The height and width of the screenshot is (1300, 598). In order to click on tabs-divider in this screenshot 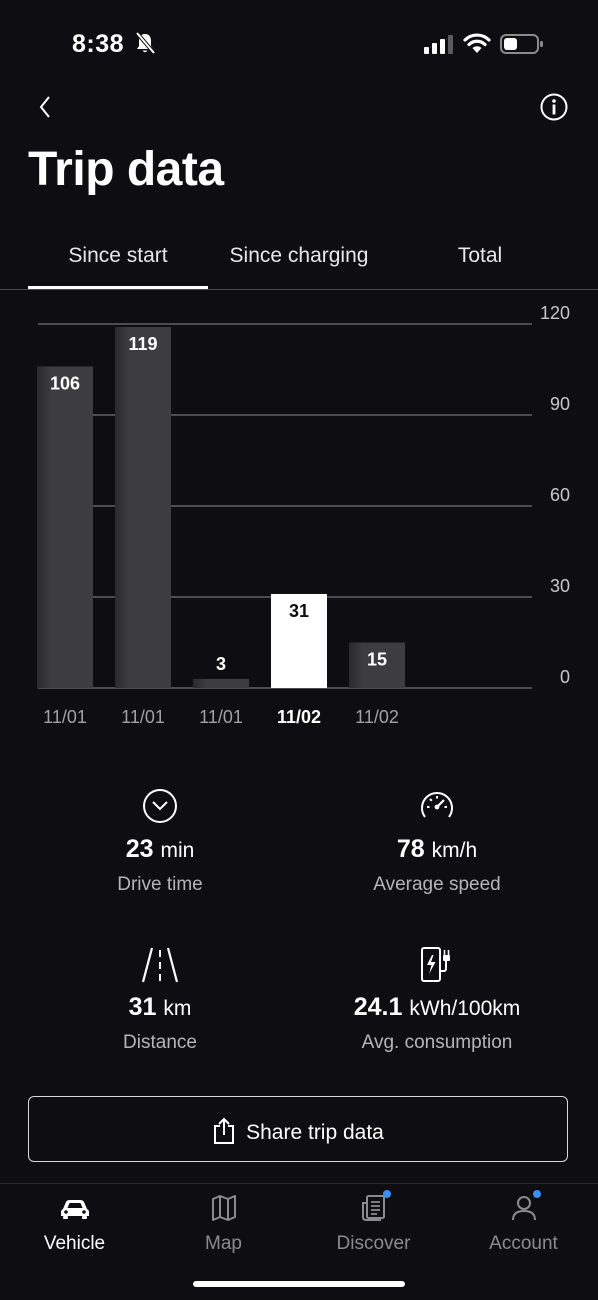, I will do `click(299, 289)`.